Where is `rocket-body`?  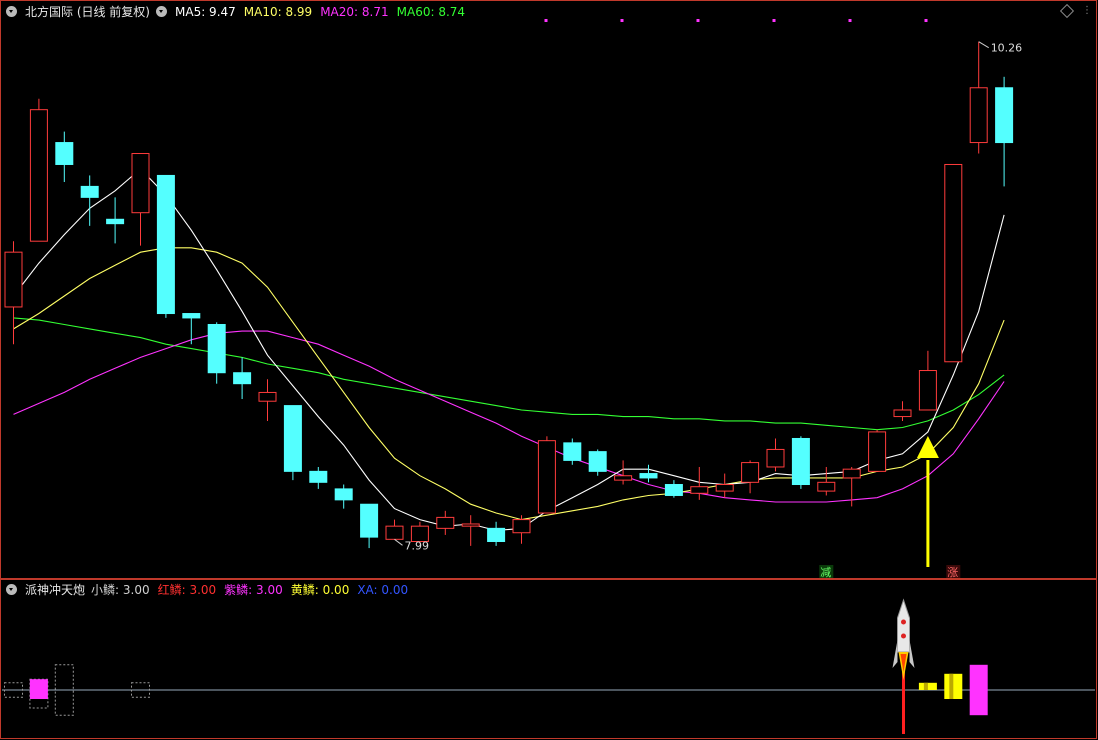
rocket-body is located at coordinates (903, 625).